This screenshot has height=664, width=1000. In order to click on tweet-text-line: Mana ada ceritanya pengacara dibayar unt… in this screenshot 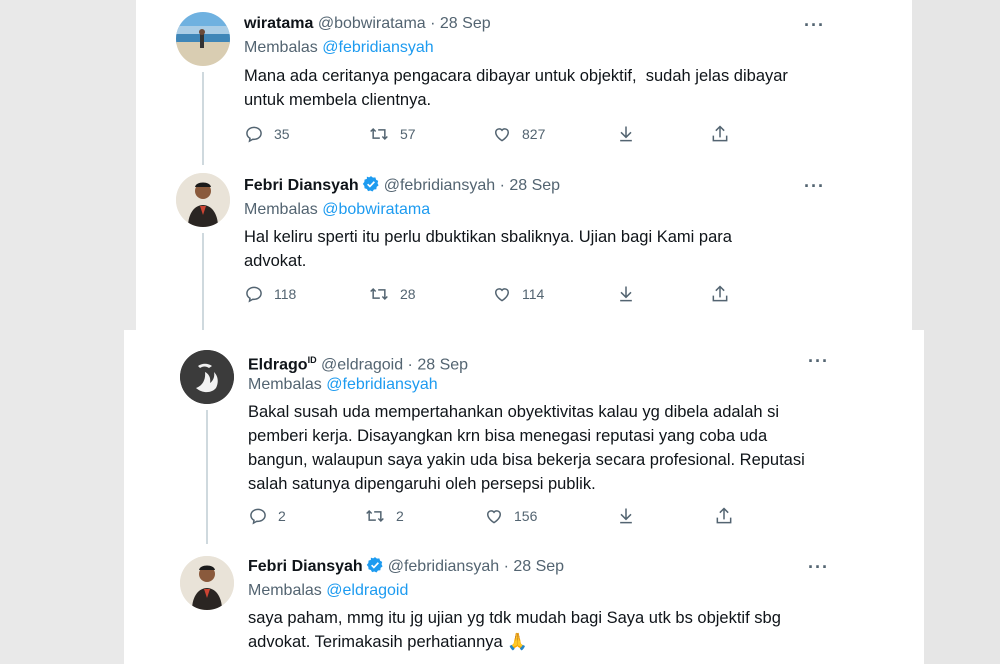, I will do `click(516, 76)`.